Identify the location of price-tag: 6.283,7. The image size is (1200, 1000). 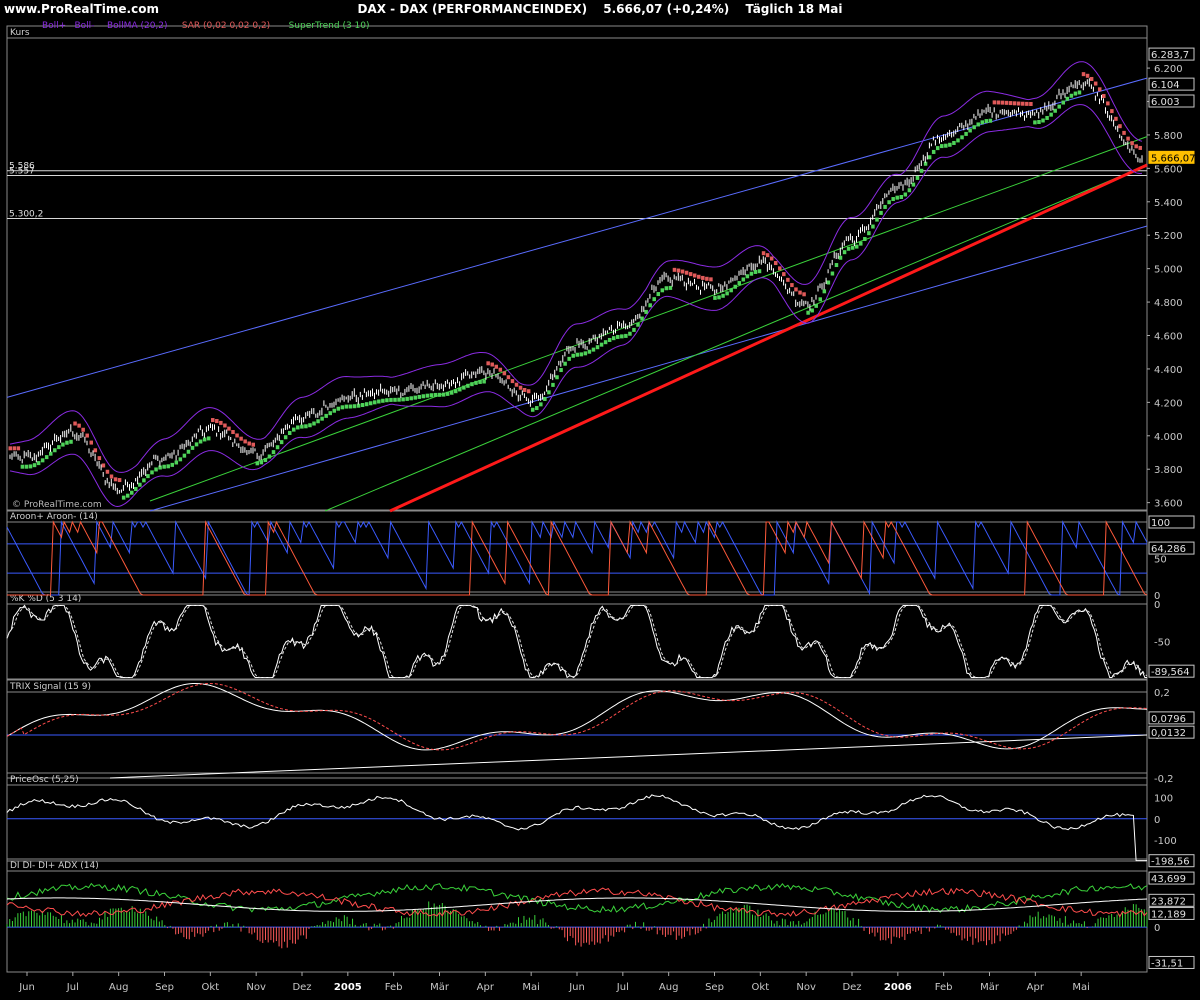
(1171, 54).